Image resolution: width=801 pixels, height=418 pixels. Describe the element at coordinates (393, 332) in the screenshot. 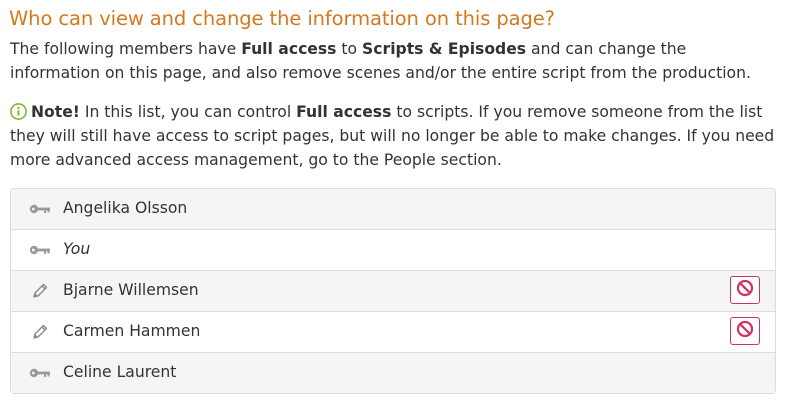

I see `member-row: Carmen Hammen` at that location.